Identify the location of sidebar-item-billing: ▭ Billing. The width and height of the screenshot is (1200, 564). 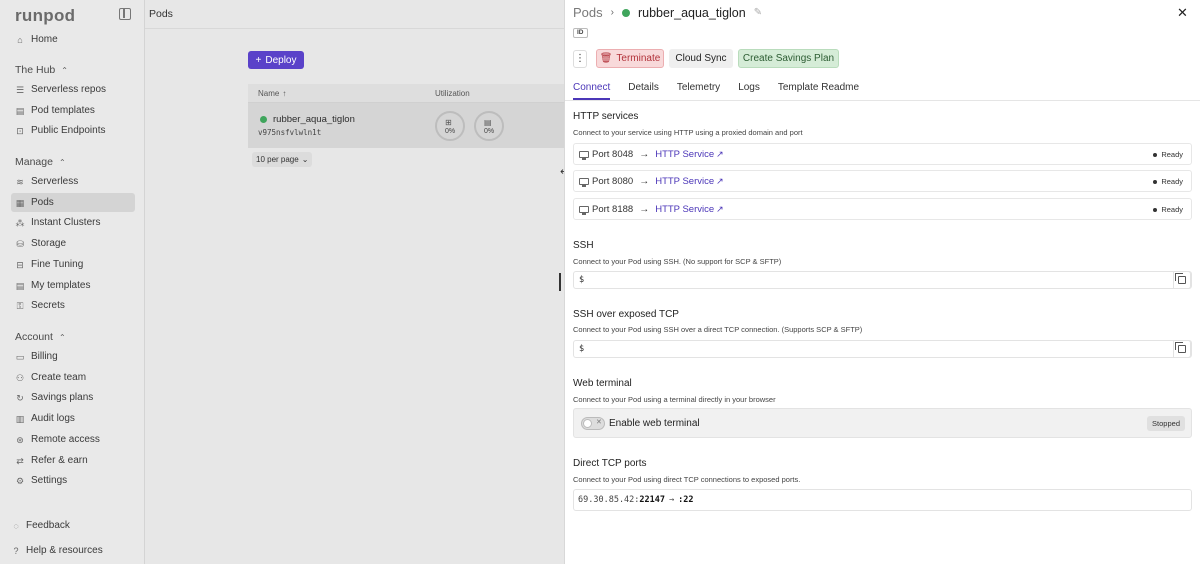
(73, 356).